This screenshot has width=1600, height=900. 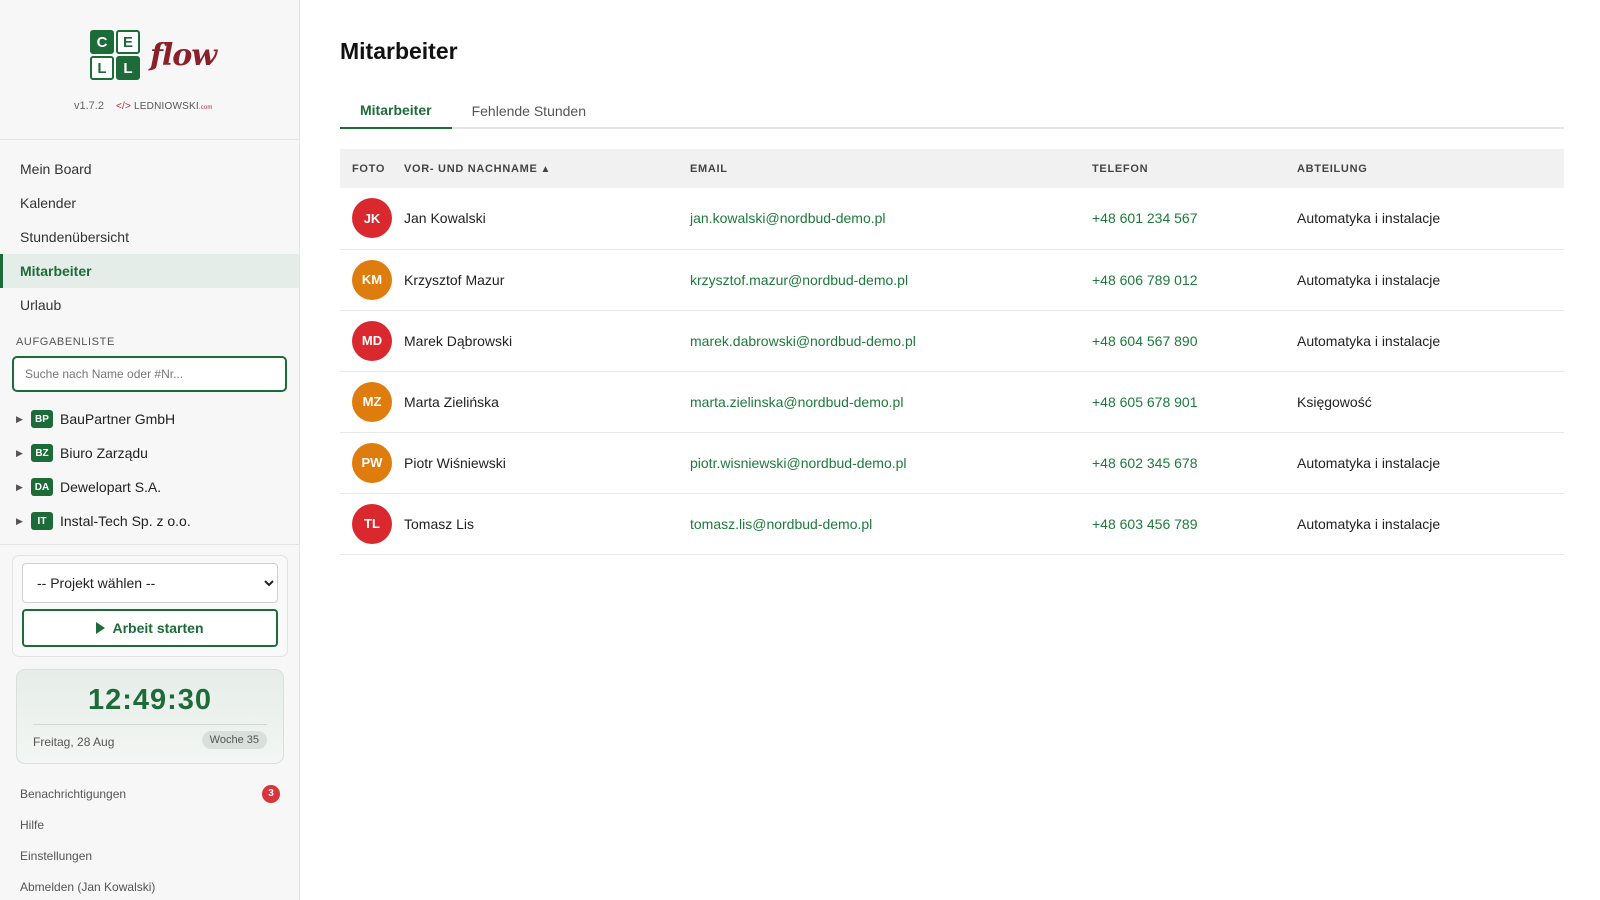 What do you see at coordinates (234, 740) in the screenshot?
I see `week-badge: Woche 35` at bounding box center [234, 740].